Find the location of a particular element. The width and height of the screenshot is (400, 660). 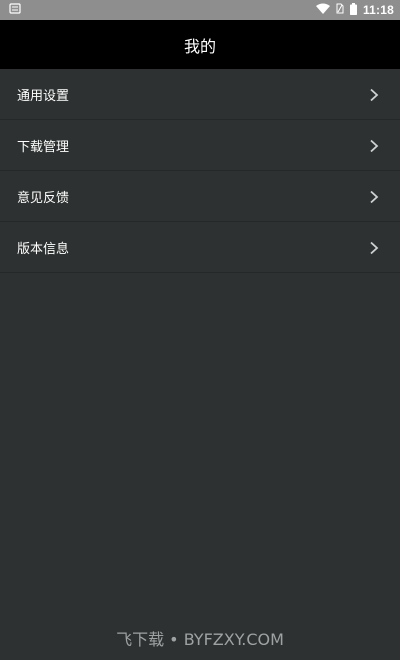

menu-item-label: 下载管理 is located at coordinates (43, 147).